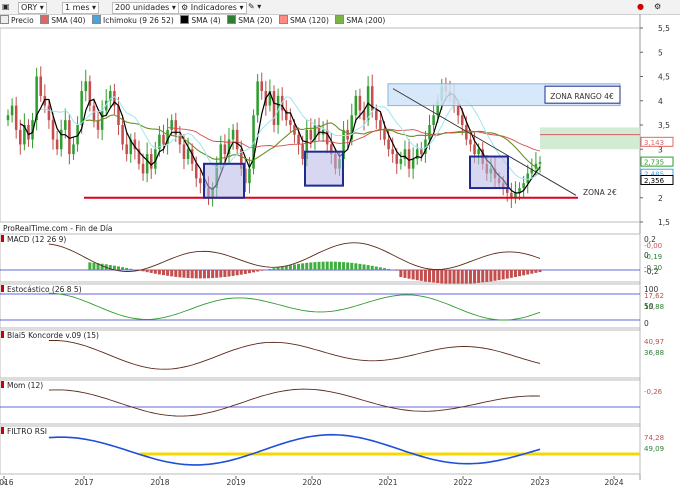 The height and width of the screenshot is (487, 680). What do you see at coordinates (58, 228) in the screenshot?
I see `footer-text: ProRealTime.com - Fin de Día` at bounding box center [58, 228].